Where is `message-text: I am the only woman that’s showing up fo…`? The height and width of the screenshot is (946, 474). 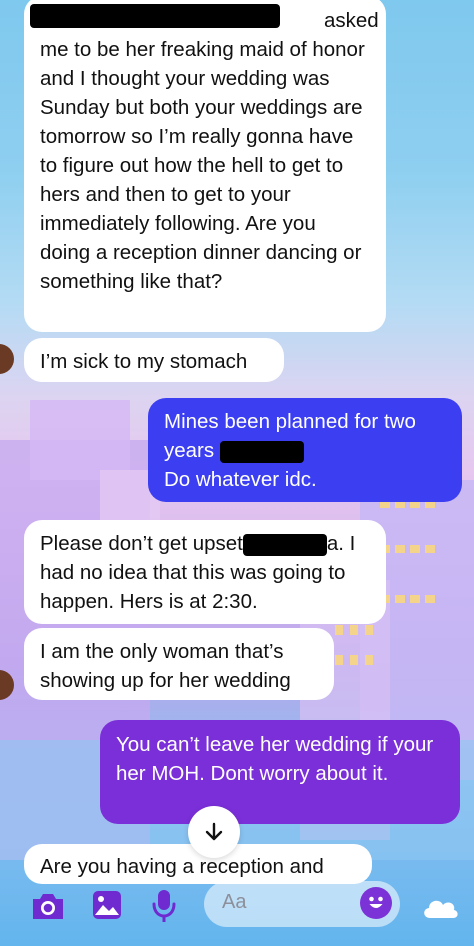 message-text: I am the only woman that’s showing up fo… is located at coordinates (165, 666).